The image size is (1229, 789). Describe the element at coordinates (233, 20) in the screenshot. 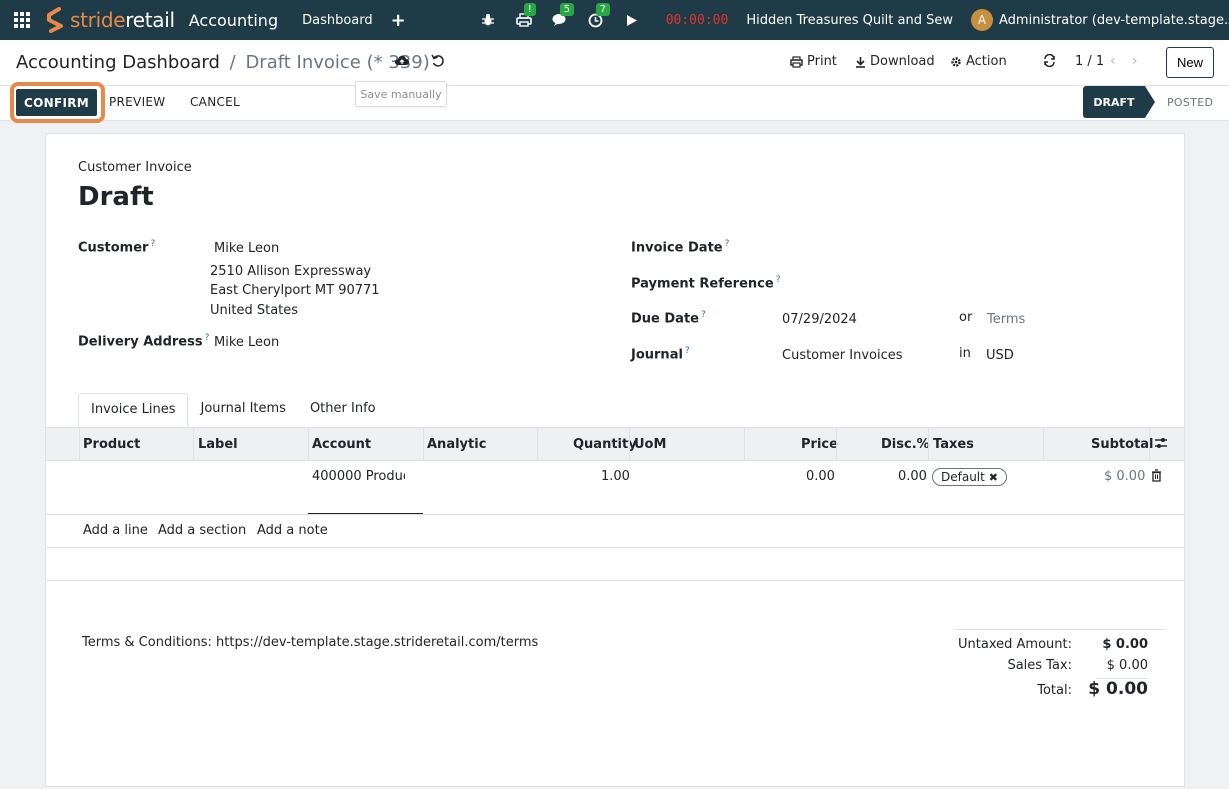

I see `app-name: Accounting` at that location.